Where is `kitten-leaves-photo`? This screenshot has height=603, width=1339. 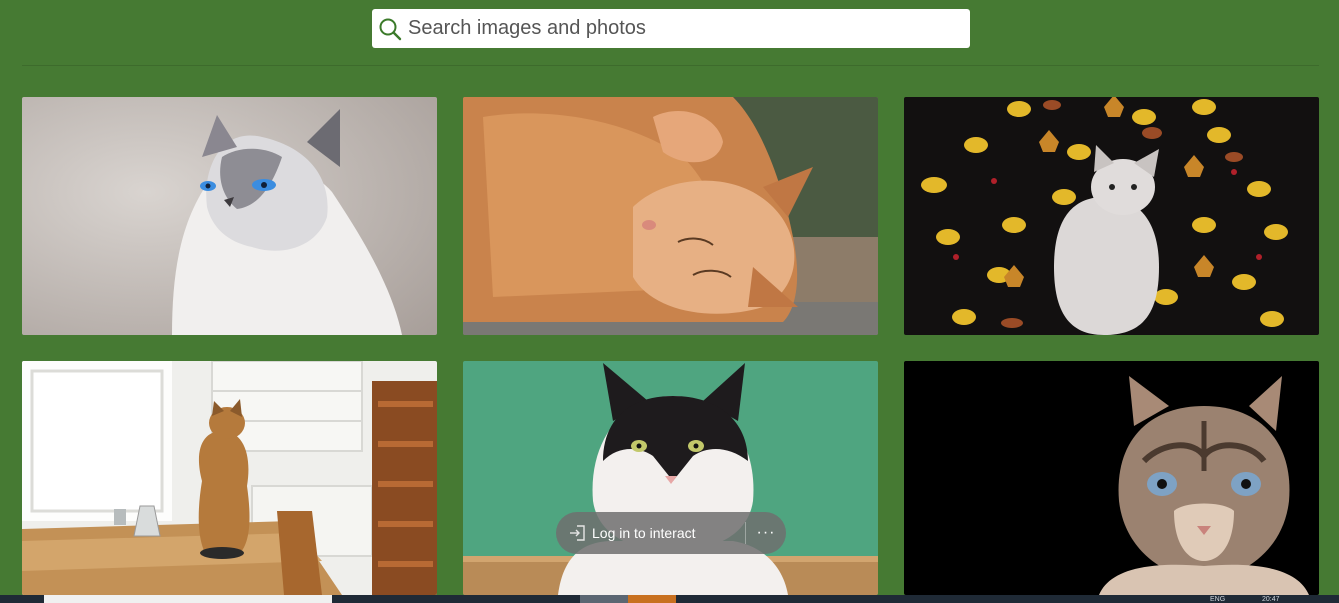 kitten-leaves-photo is located at coordinates (1111, 216).